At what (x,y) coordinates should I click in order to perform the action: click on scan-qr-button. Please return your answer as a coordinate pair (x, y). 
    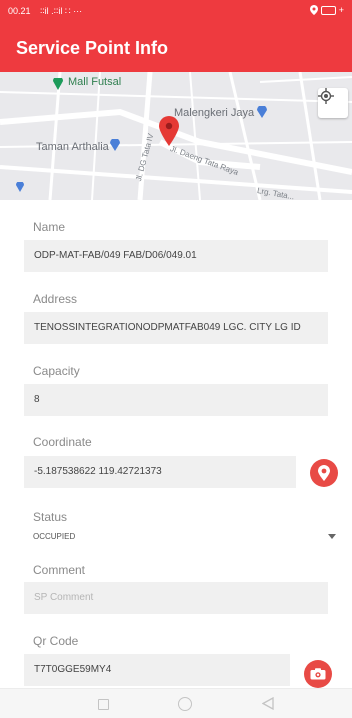
    Looking at the image, I should click on (318, 674).